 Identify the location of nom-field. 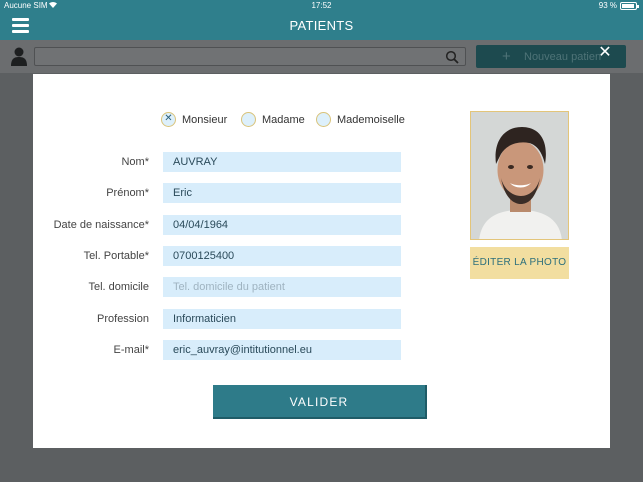
(282, 162).